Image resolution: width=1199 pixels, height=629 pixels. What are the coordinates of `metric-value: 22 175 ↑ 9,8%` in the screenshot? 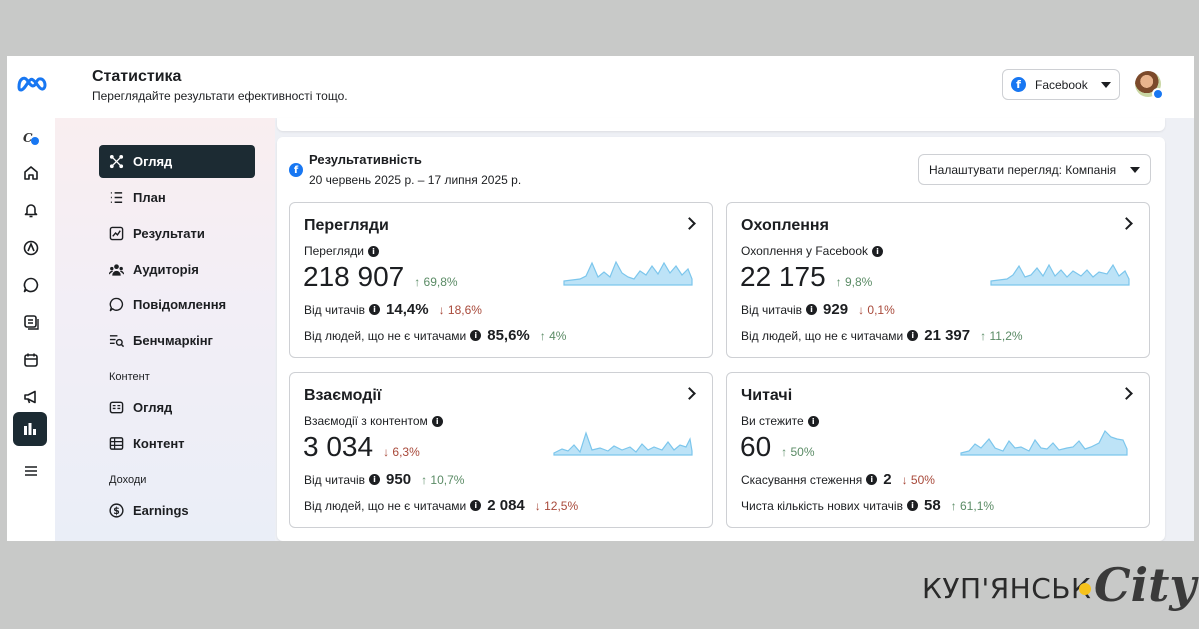 It's located at (806, 276).